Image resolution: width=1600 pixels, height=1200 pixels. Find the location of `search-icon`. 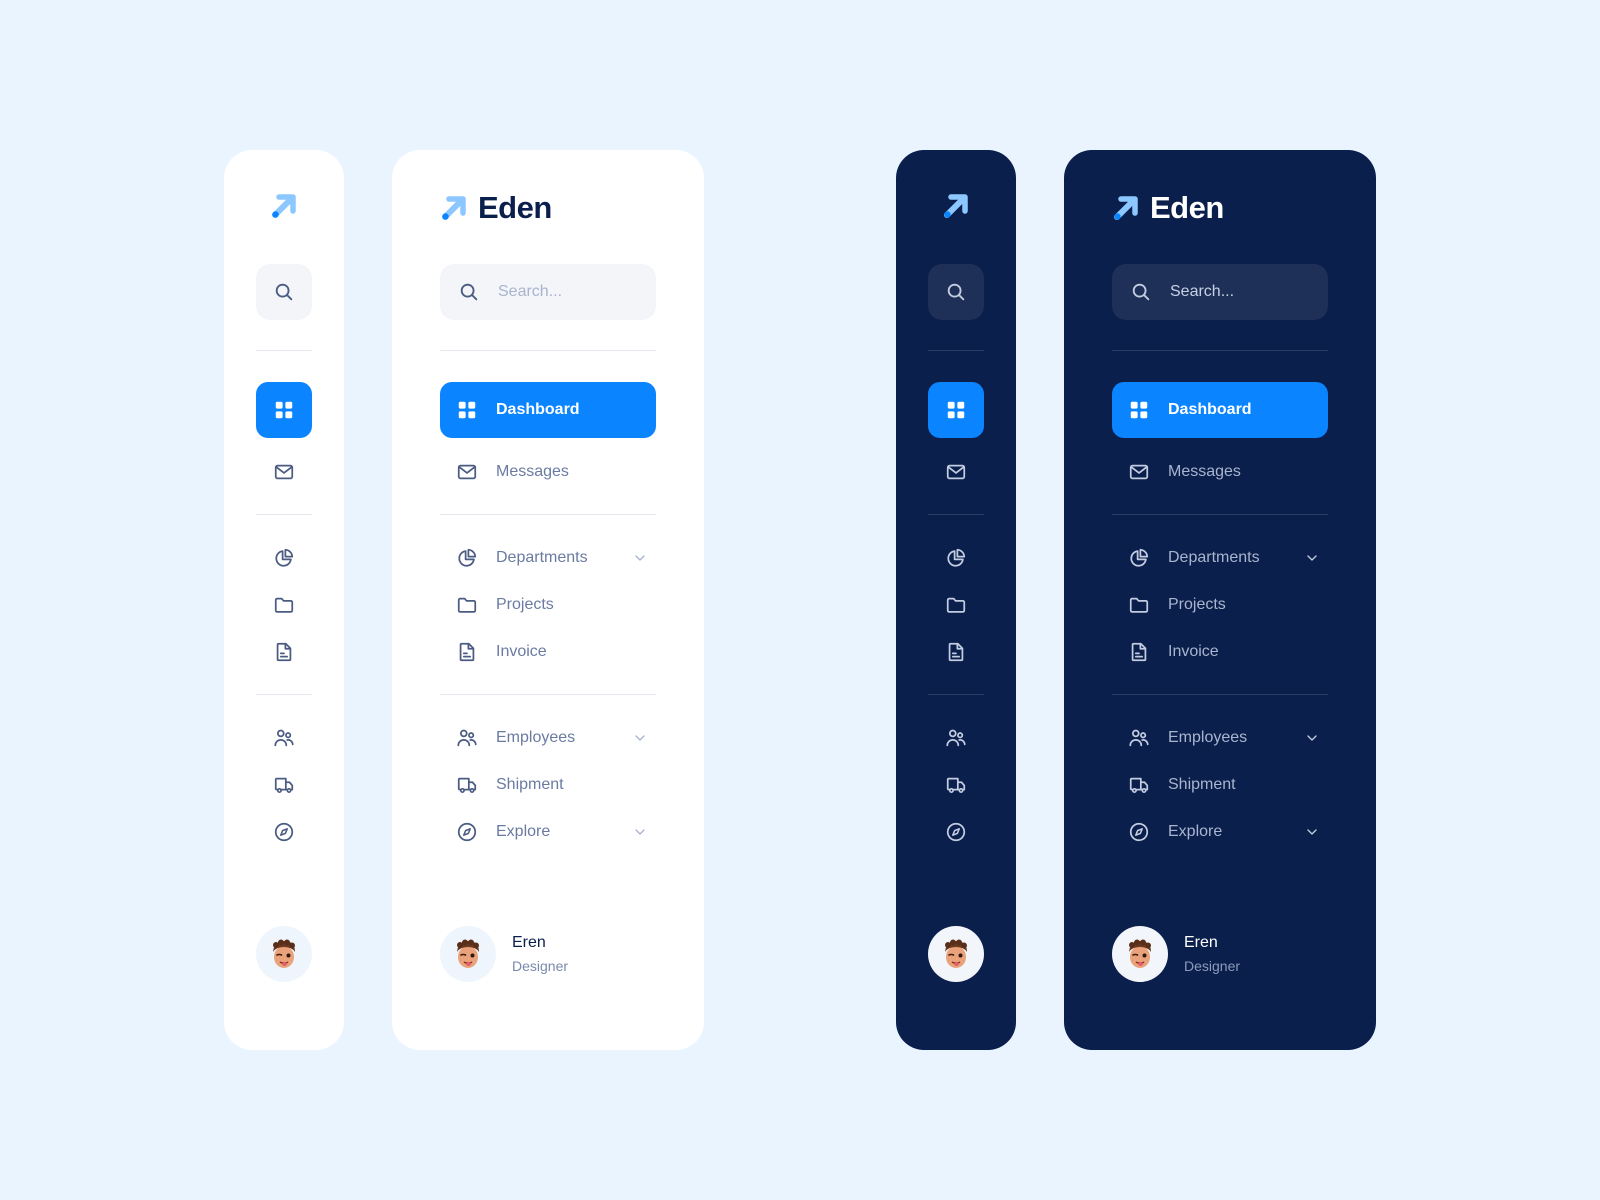

search-icon is located at coordinates (956, 292).